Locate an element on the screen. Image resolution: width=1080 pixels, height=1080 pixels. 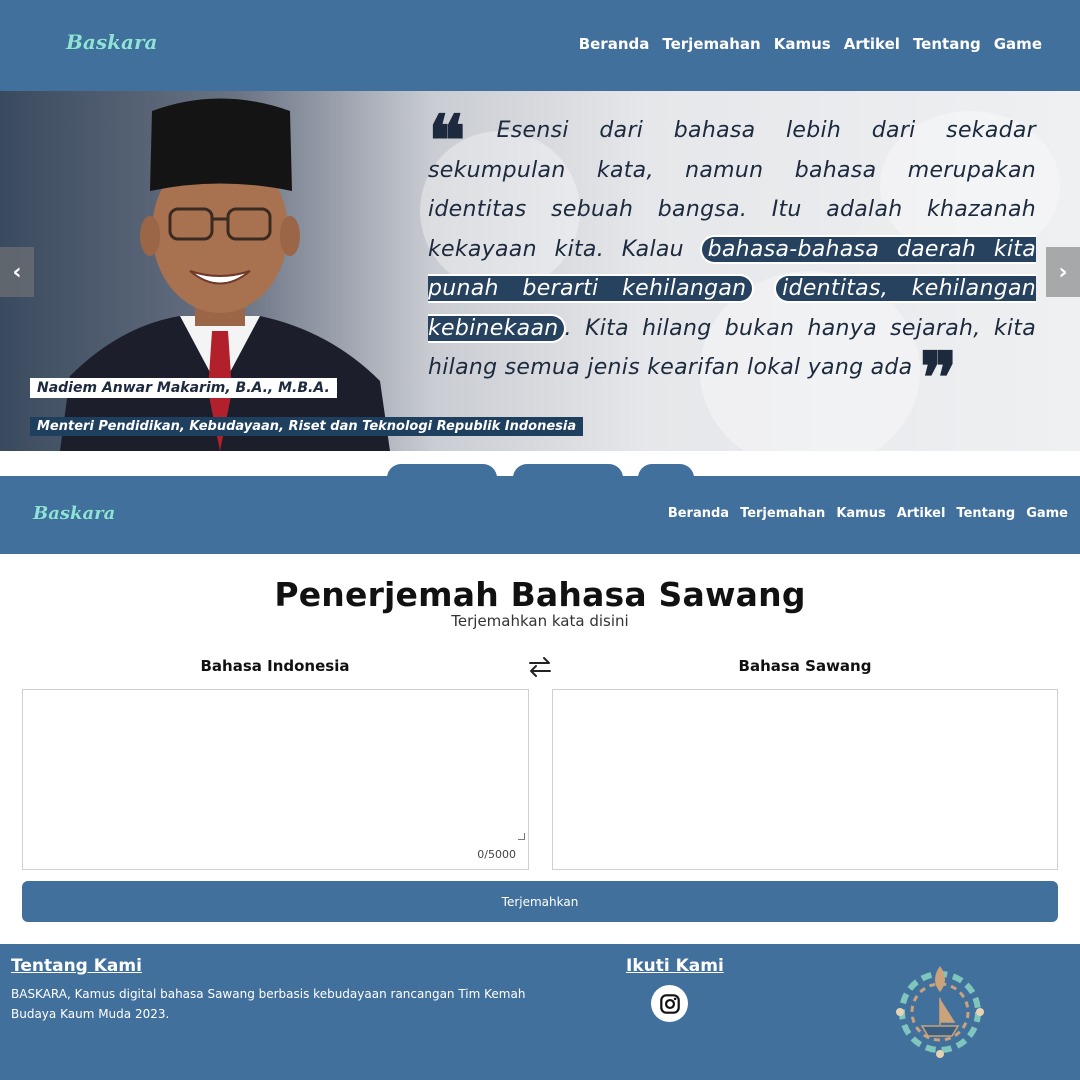
about-heading: Tentang Kami is located at coordinates (76, 966).